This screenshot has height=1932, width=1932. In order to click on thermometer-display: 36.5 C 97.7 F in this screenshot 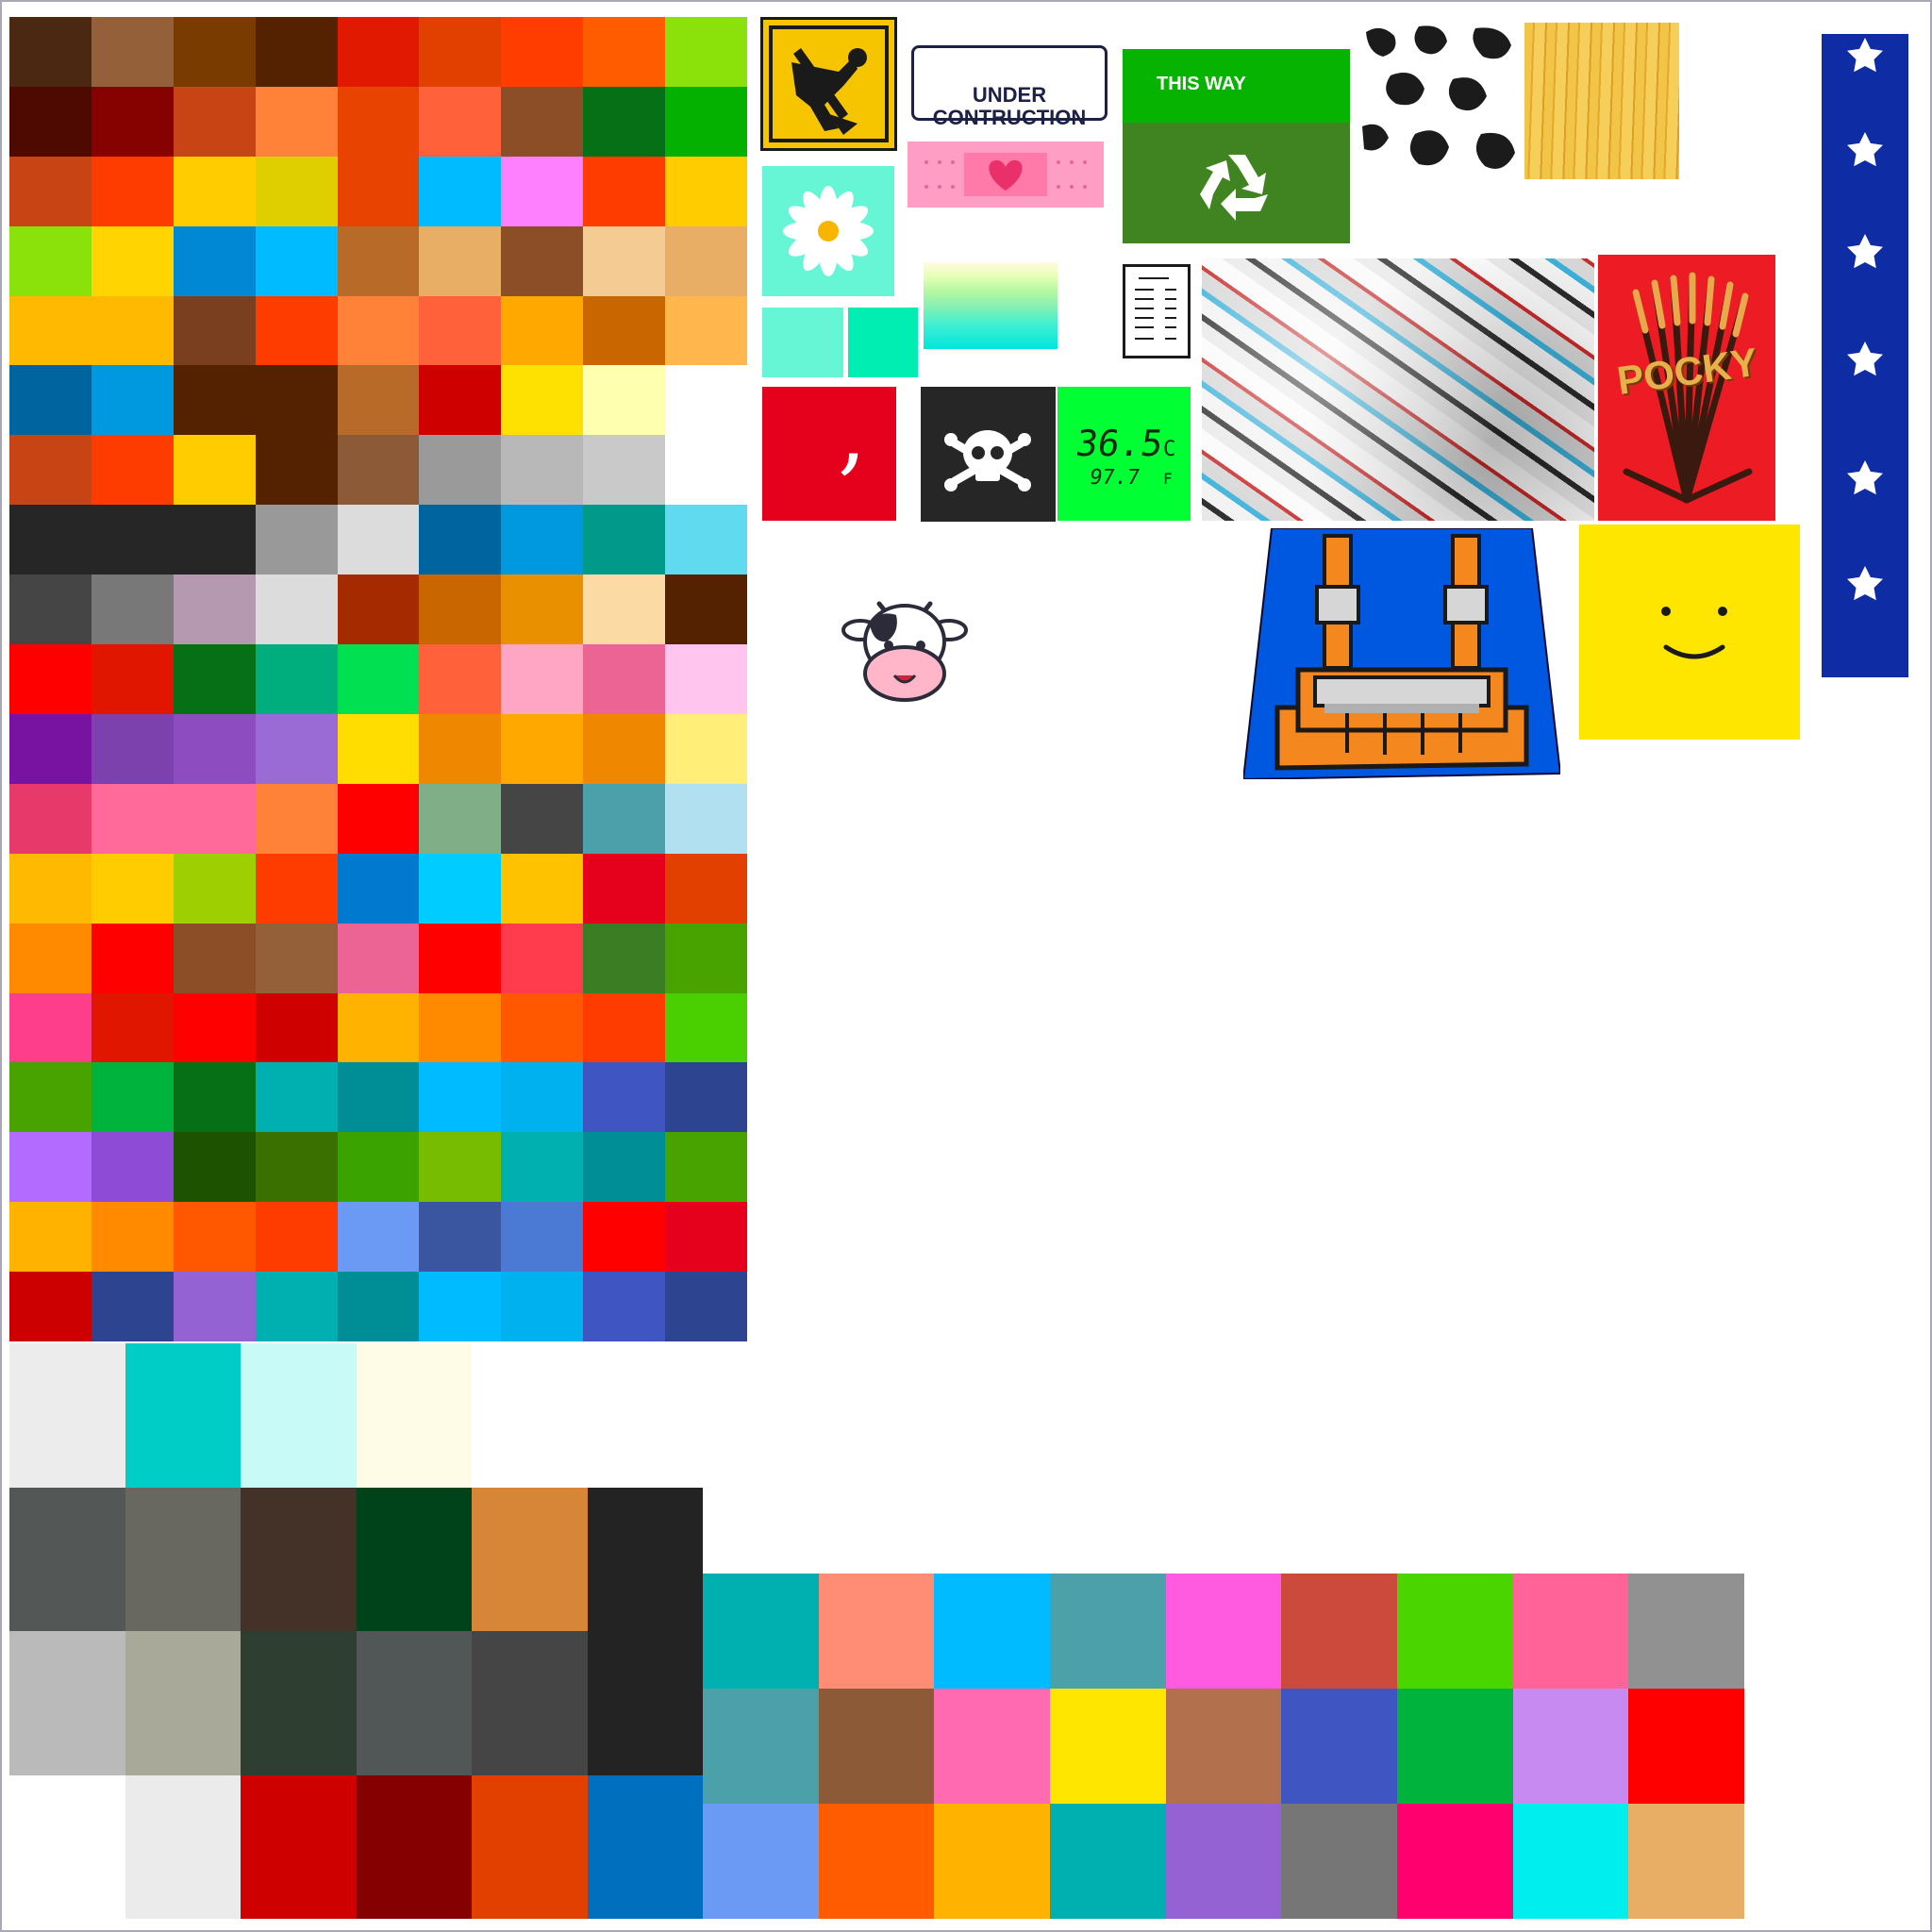, I will do `click(1125, 454)`.